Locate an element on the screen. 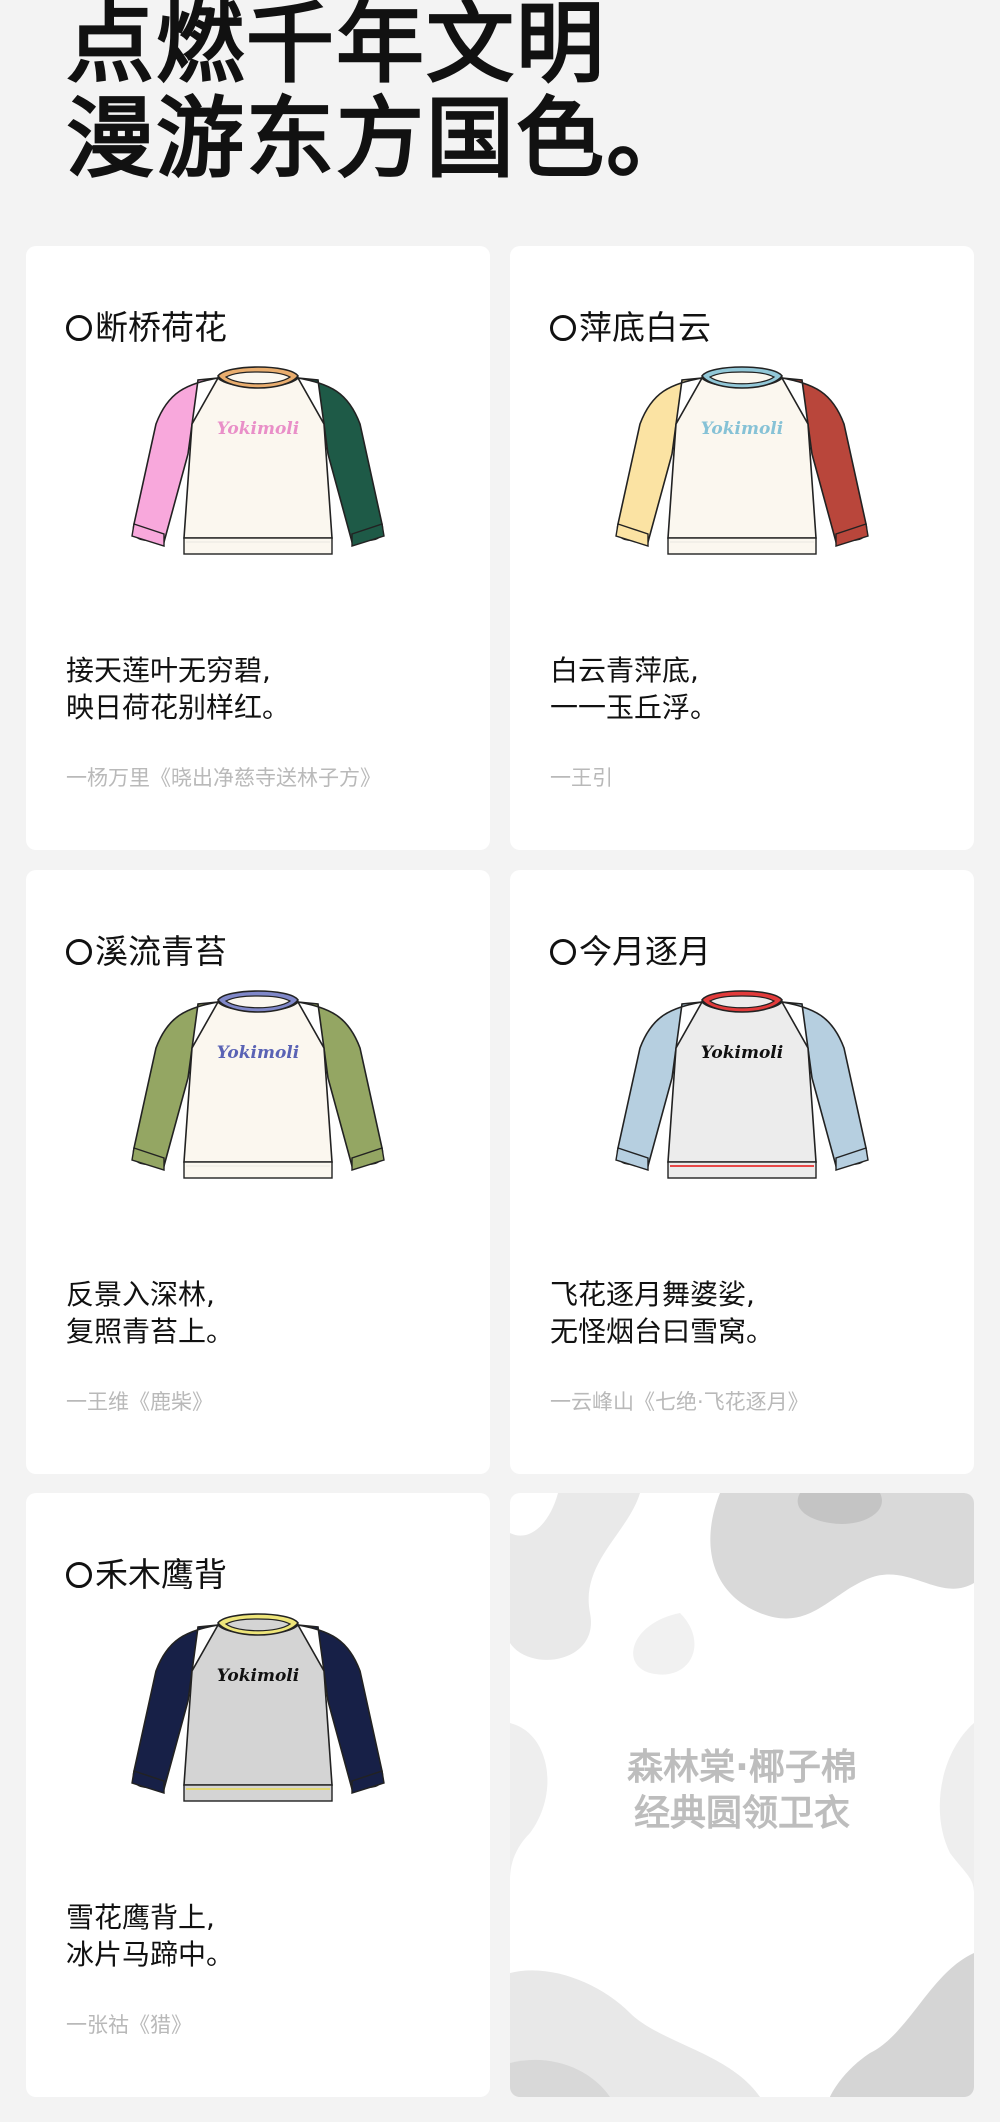  product-card: 溪流青苔 Yokimoli 反景入深林, 复照青苔上。 一王维《鹿柴》 is located at coordinates (258, 1172).